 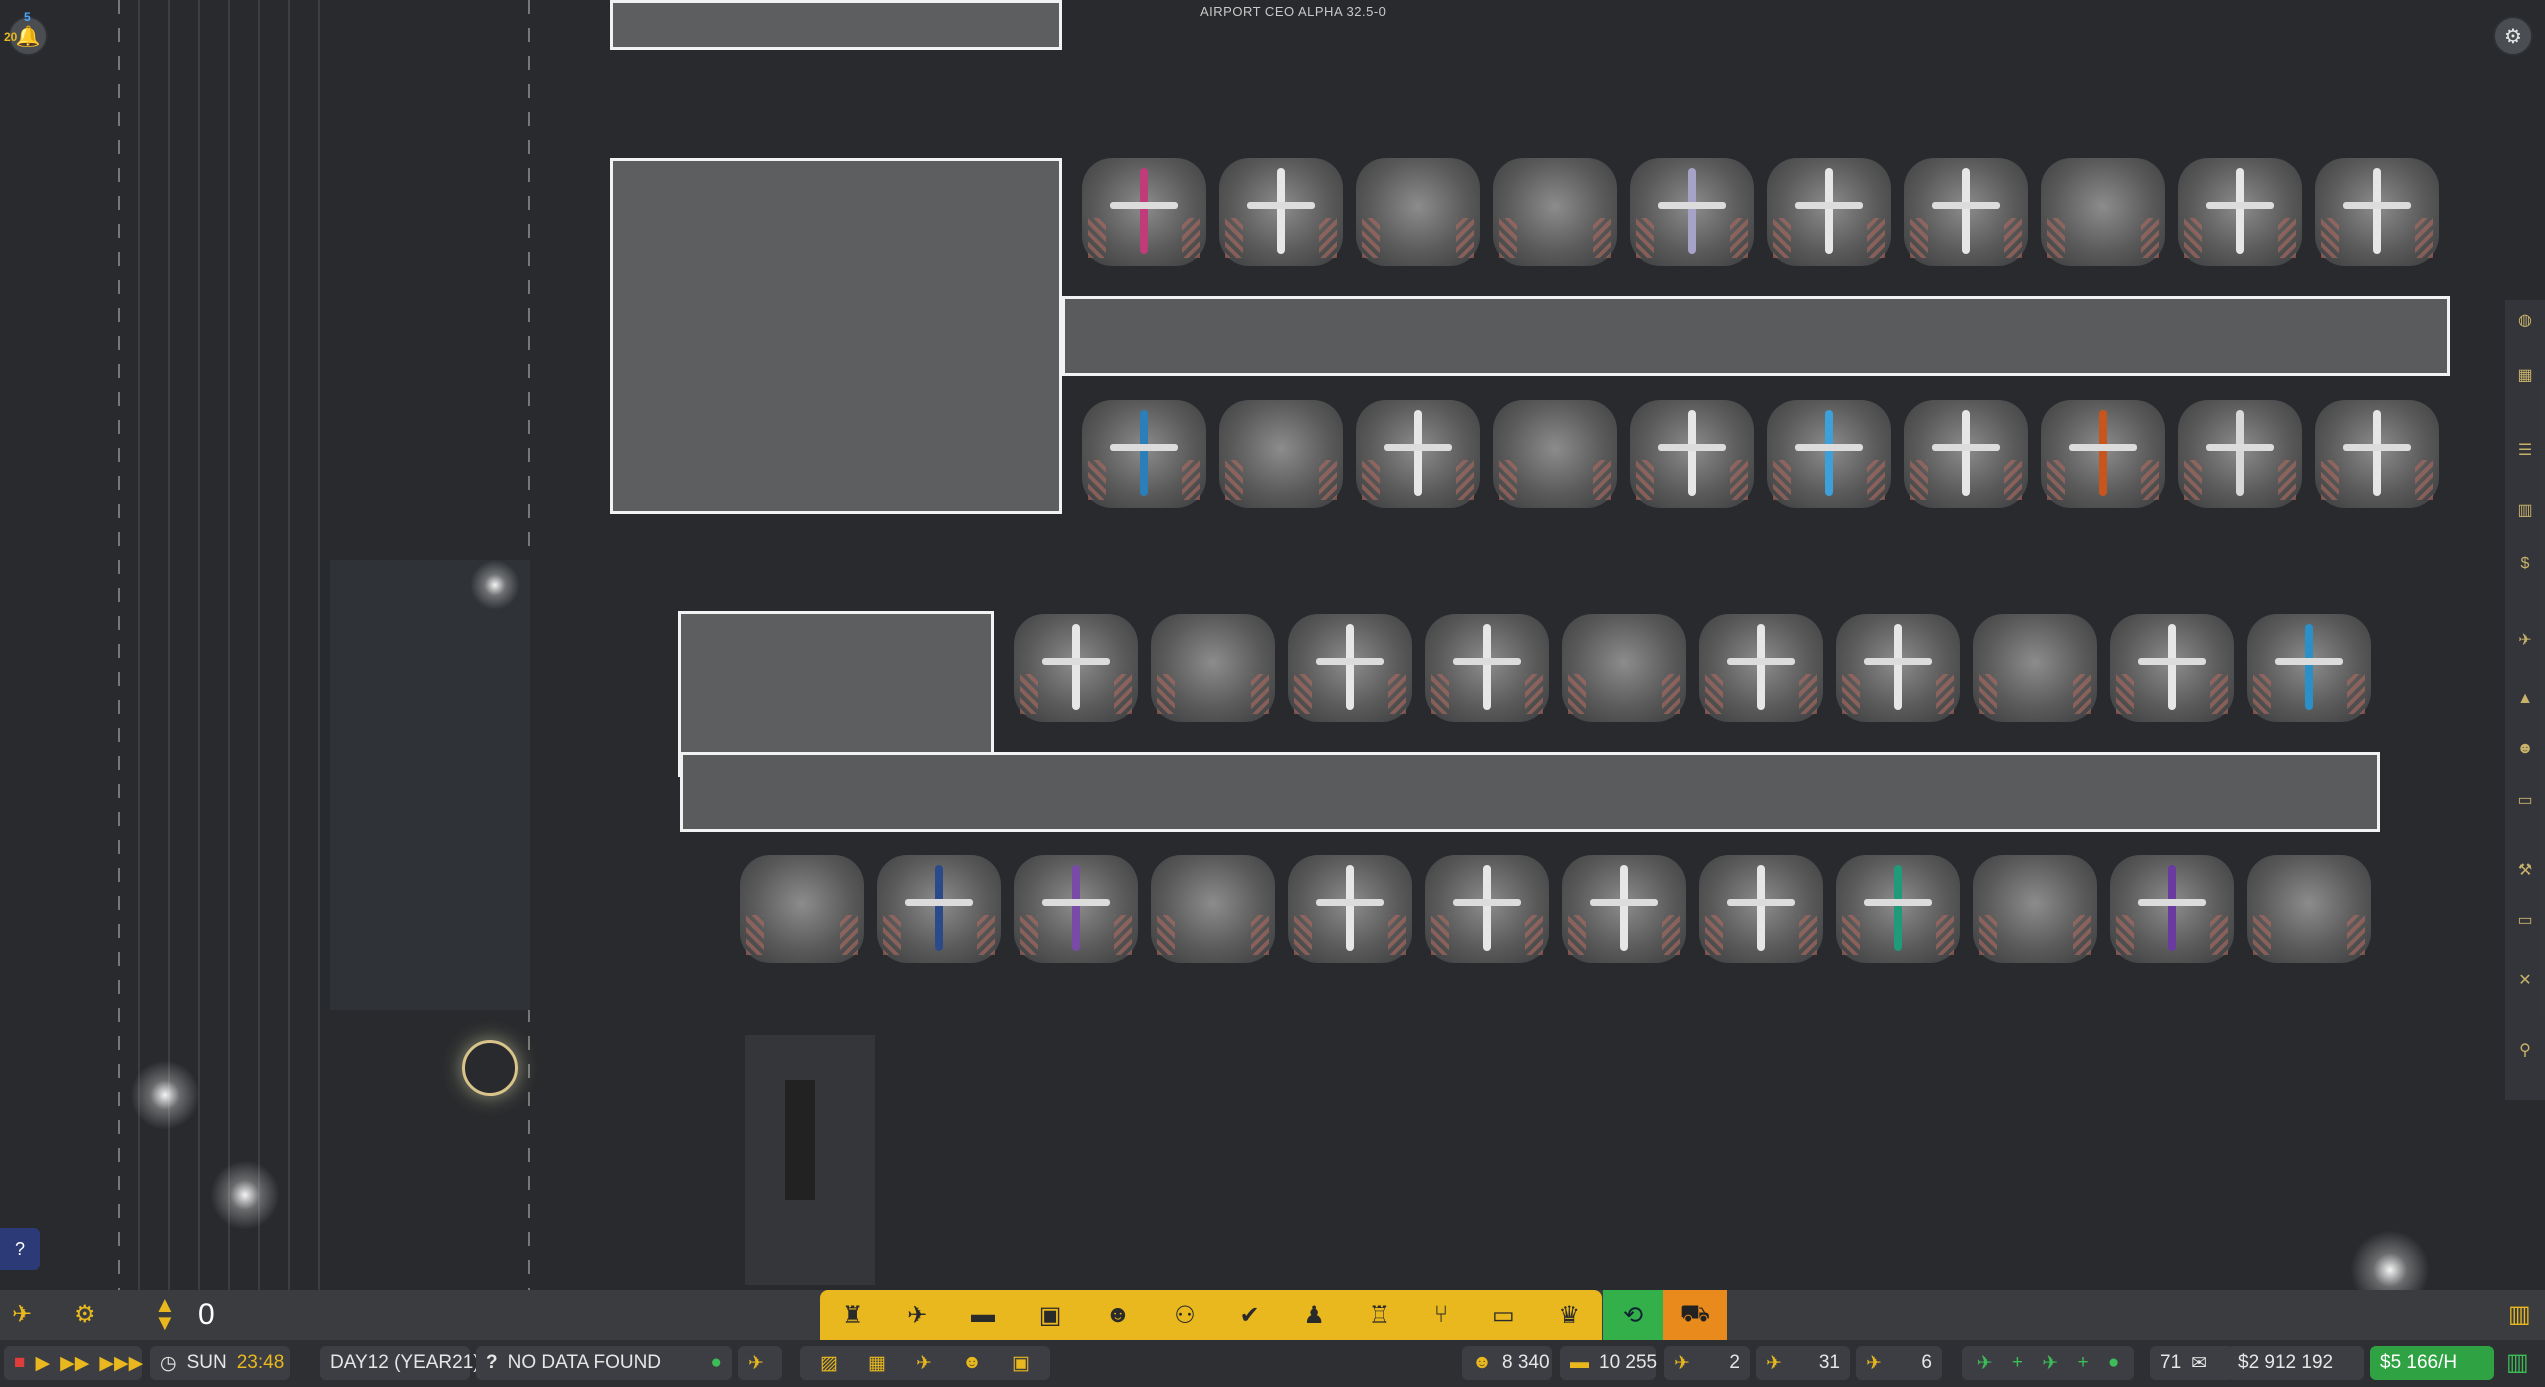 What do you see at coordinates (760, 1363) in the screenshot?
I see `flight-filter-button: ✈` at bounding box center [760, 1363].